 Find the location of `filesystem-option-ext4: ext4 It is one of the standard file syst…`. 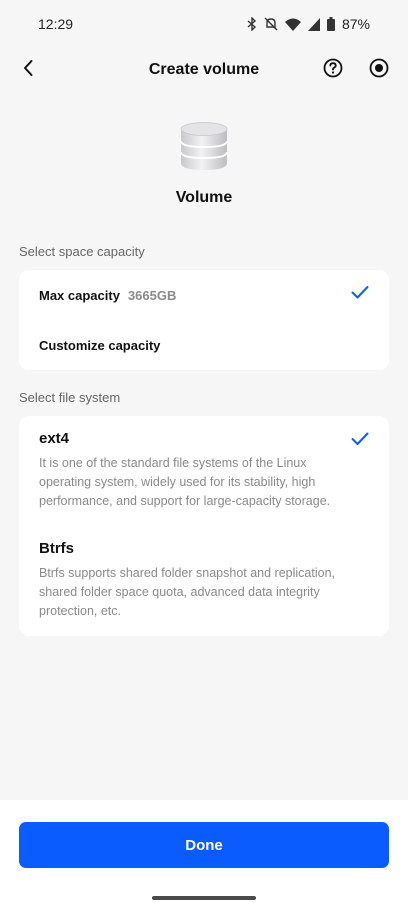

filesystem-option-ext4: ext4 It is one of the standard file syst… is located at coordinates (204, 470).